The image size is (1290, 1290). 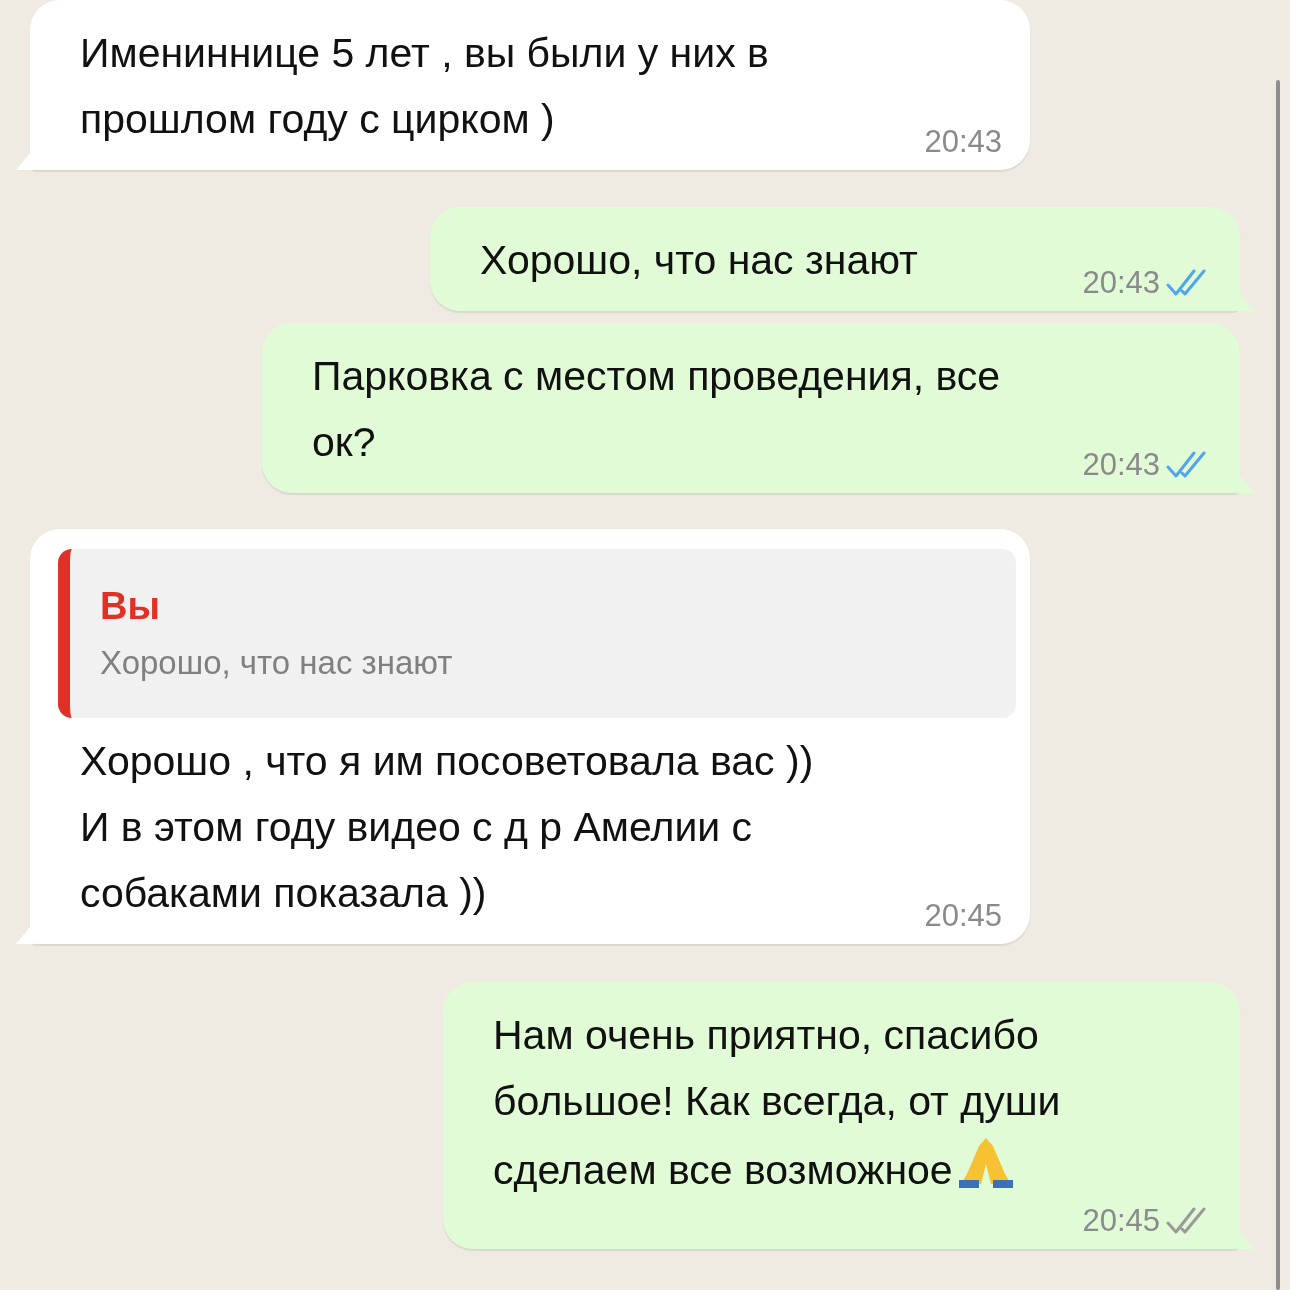 What do you see at coordinates (277, 663) in the screenshot?
I see `quoted-text: Хорошо, что нас знают` at bounding box center [277, 663].